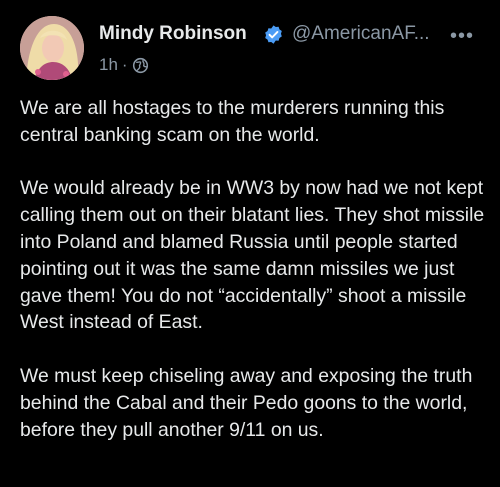  What do you see at coordinates (462, 36) in the screenshot?
I see `more-dots-icon: •••` at bounding box center [462, 36].